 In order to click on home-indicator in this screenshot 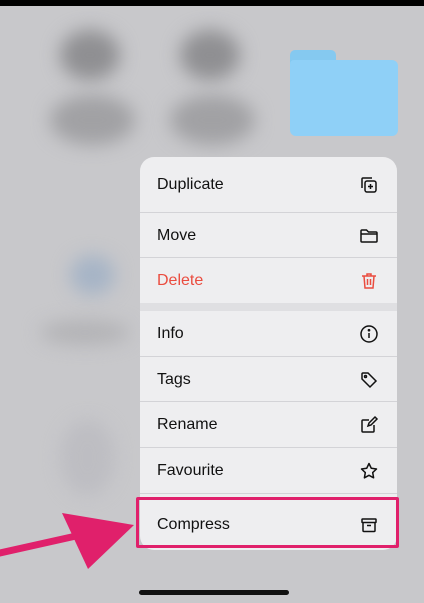, I will do `click(214, 592)`.